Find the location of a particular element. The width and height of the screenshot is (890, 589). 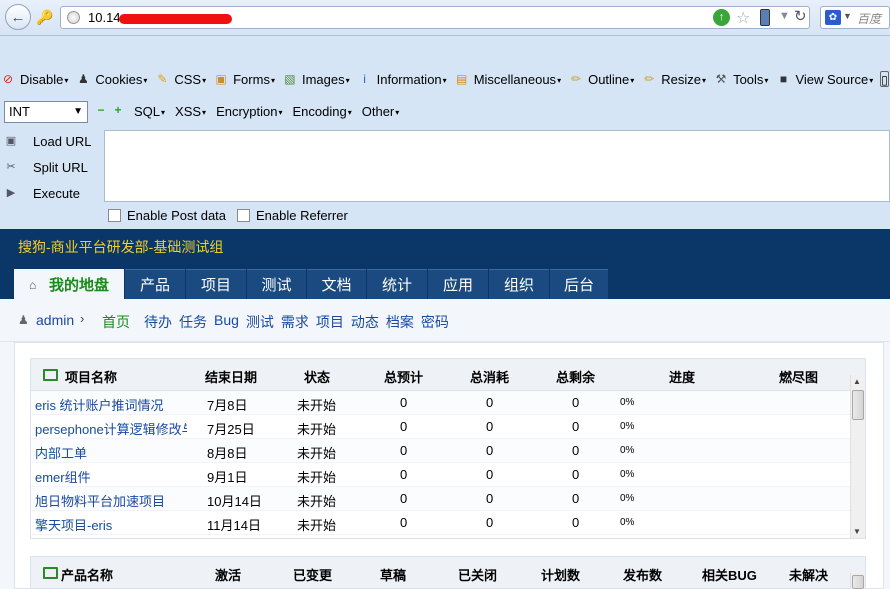

sub-nav-item-2: 任务 is located at coordinates (193, 322).